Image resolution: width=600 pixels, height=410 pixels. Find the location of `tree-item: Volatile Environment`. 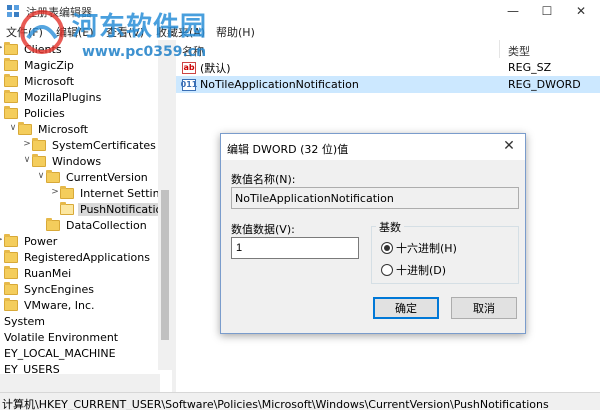

tree-item: Volatile Environment is located at coordinates (61, 337).